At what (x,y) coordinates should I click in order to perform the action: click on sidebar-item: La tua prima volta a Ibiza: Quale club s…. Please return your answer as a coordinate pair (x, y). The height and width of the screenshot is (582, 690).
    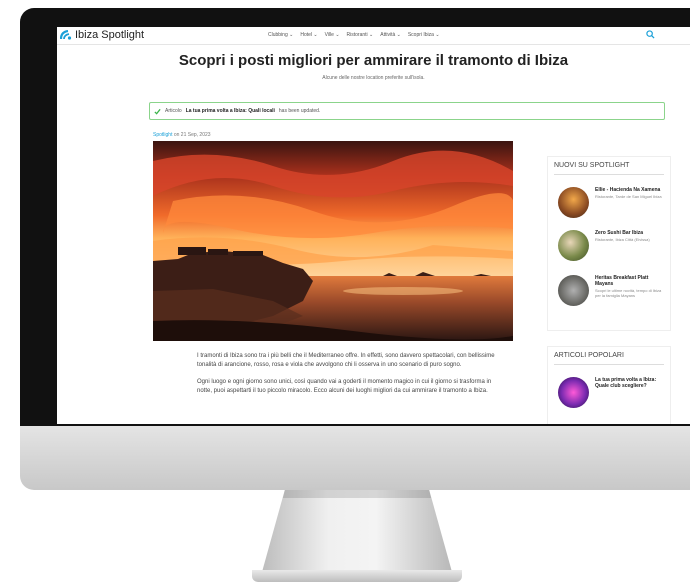
    Looking at the image, I should click on (614, 392).